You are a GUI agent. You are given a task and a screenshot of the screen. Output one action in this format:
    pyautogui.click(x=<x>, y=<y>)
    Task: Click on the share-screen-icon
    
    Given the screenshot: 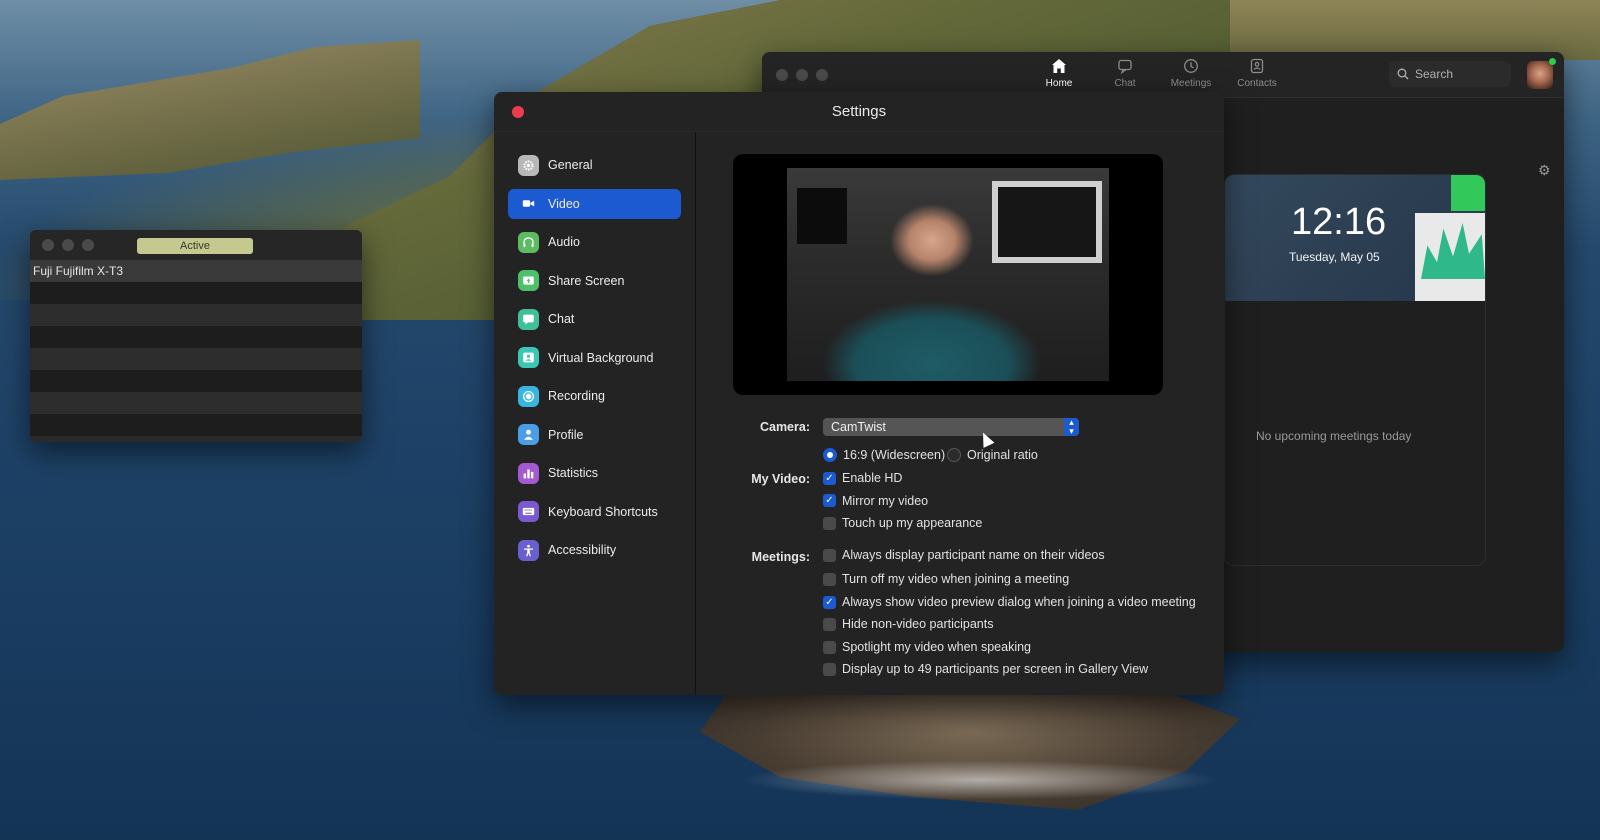 What is the action you would take?
    pyautogui.click(x=528, y=280)
    